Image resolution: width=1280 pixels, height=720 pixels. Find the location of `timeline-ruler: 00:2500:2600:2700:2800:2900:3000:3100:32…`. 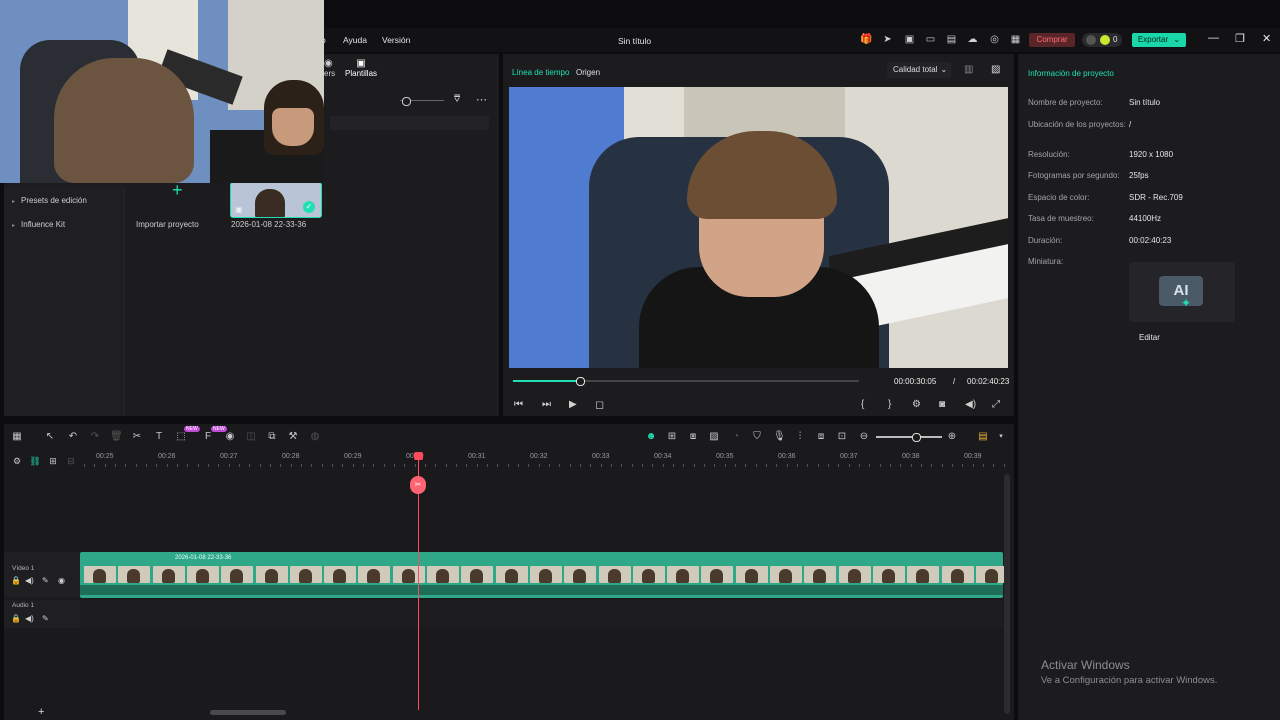

timeline-ruler: 00:2500:2600:2700:2800:2900:3000:3100:32… is located at coordinates (544, 461).